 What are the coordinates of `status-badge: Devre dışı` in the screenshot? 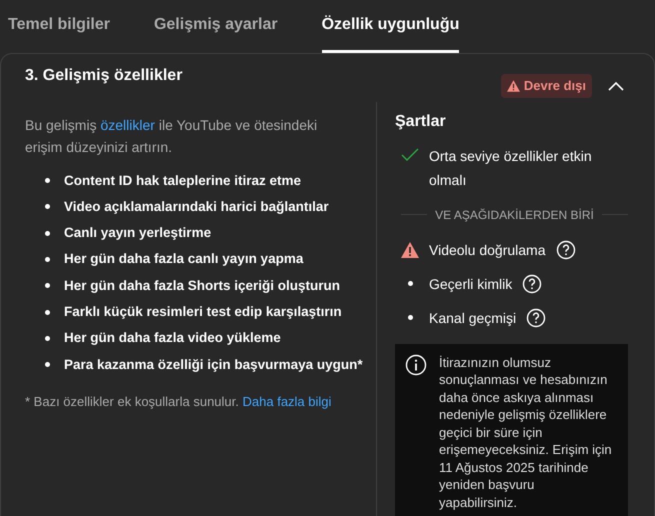 It's located at (546, 86).